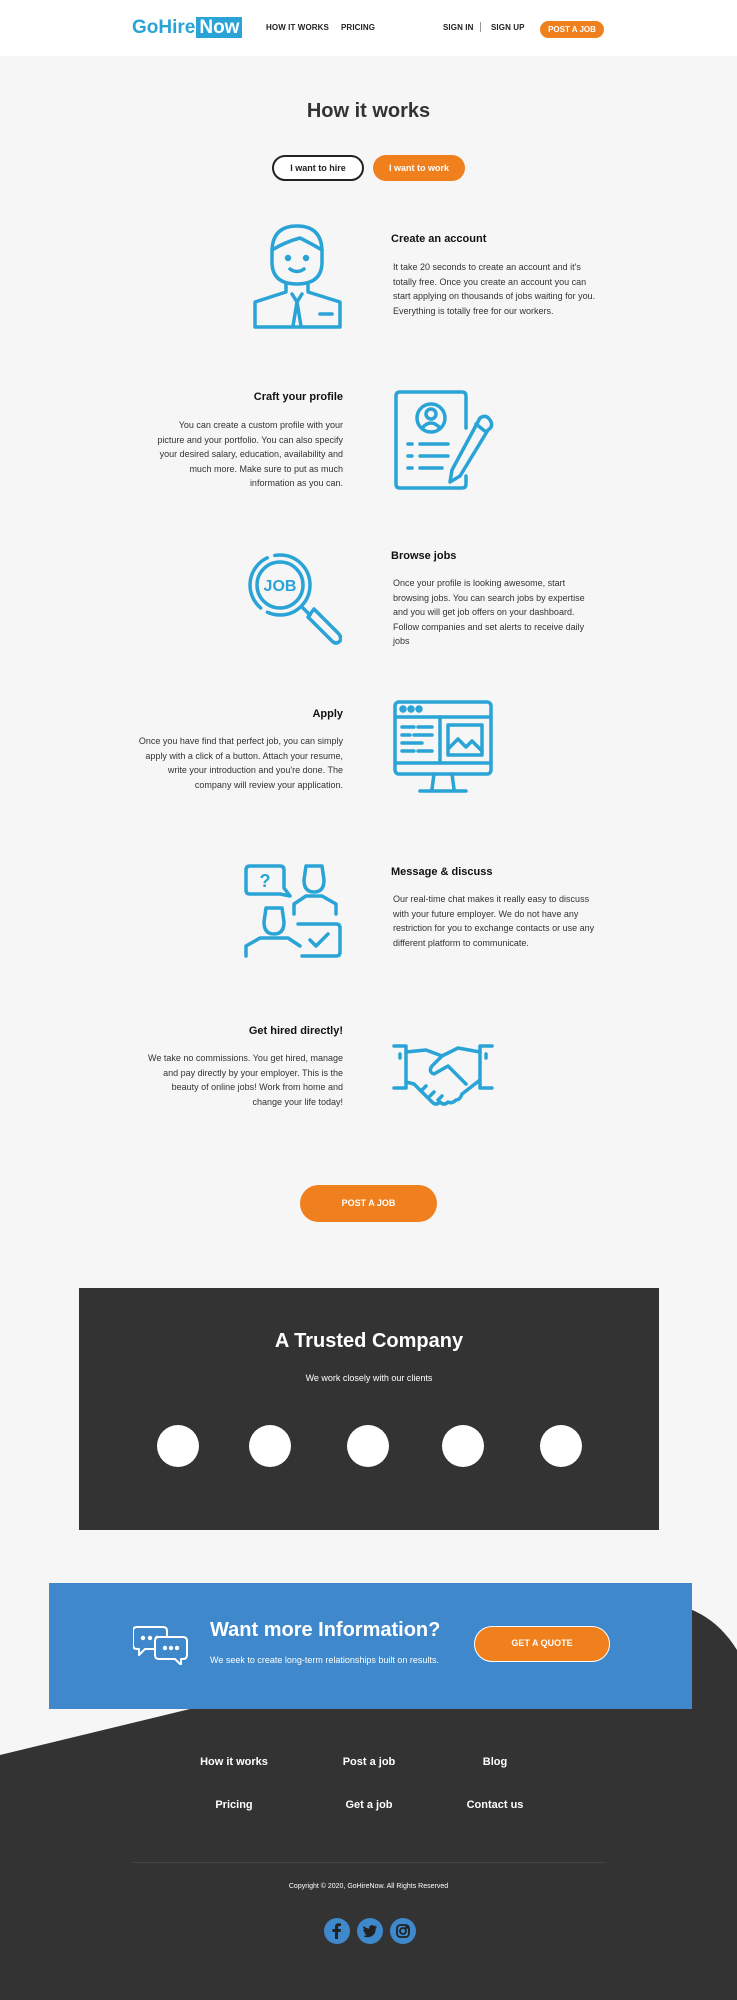 The height and width of the screenshot is (2000, 737). Describe the element at coordinates (495, 1805) in the screenshot. I see `footer-link-contact-us: Contact us` at that location.